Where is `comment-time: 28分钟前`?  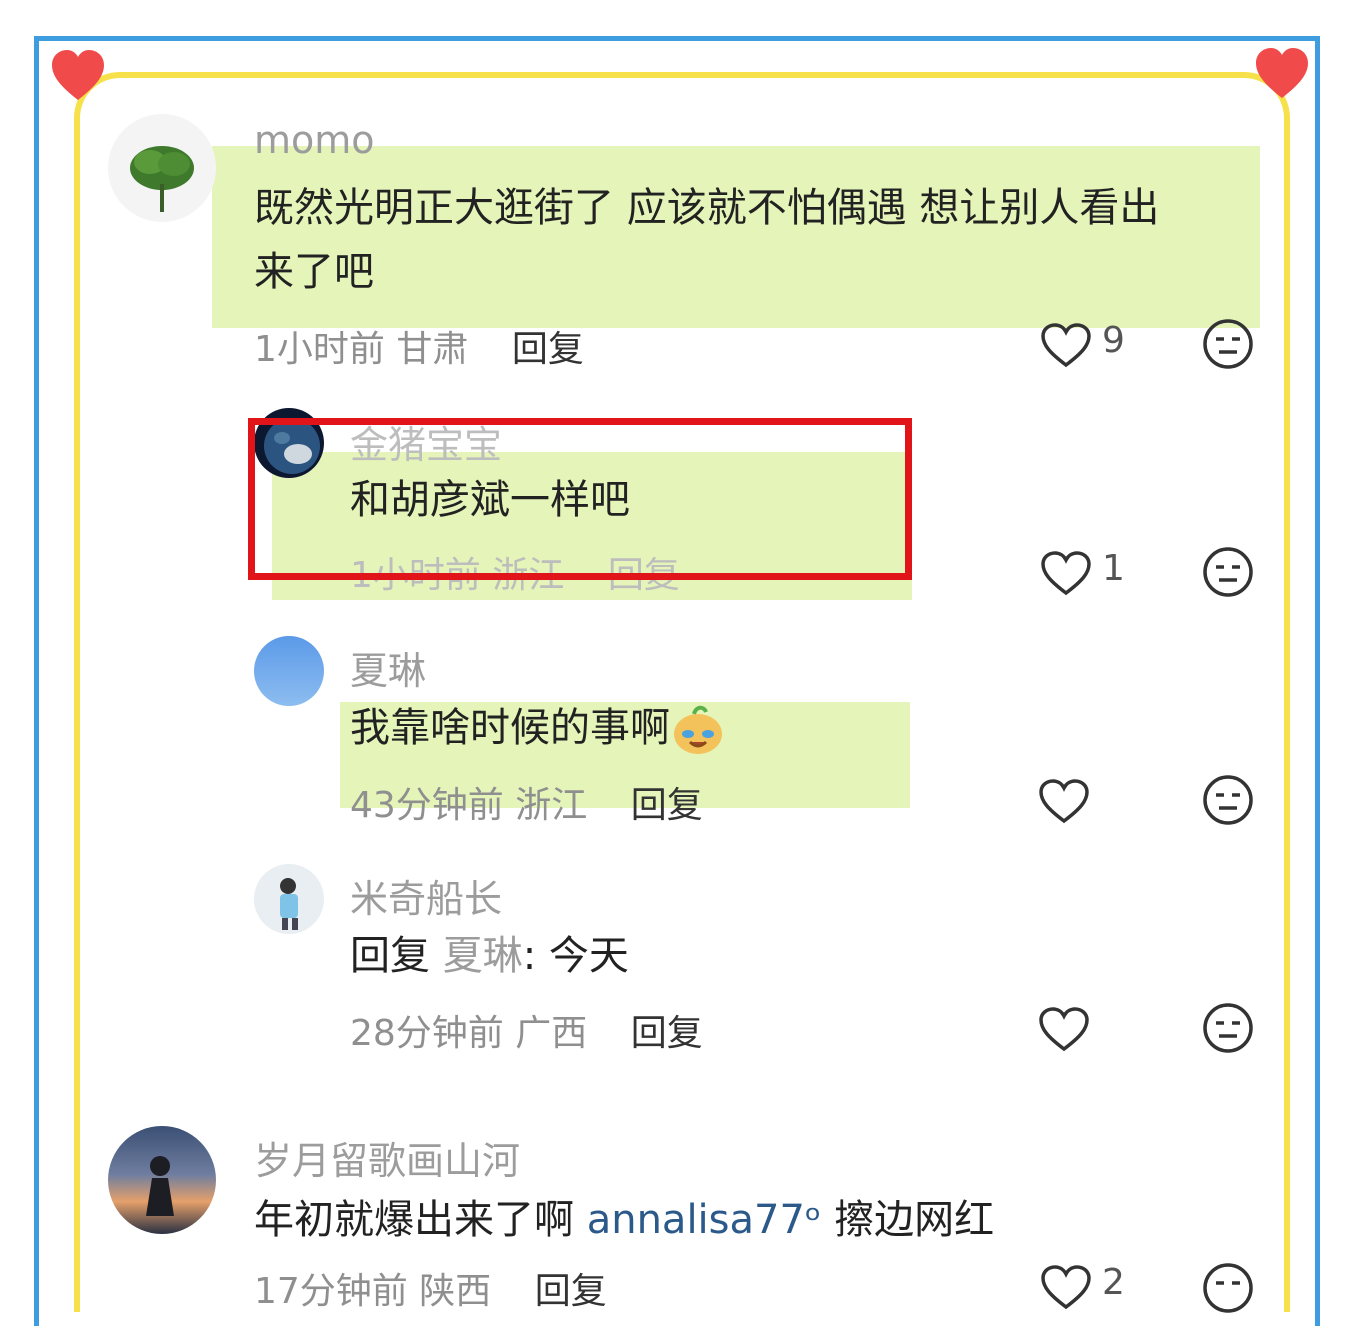 comment-time: 28分钟前 is located at coordinates (427, 1033).